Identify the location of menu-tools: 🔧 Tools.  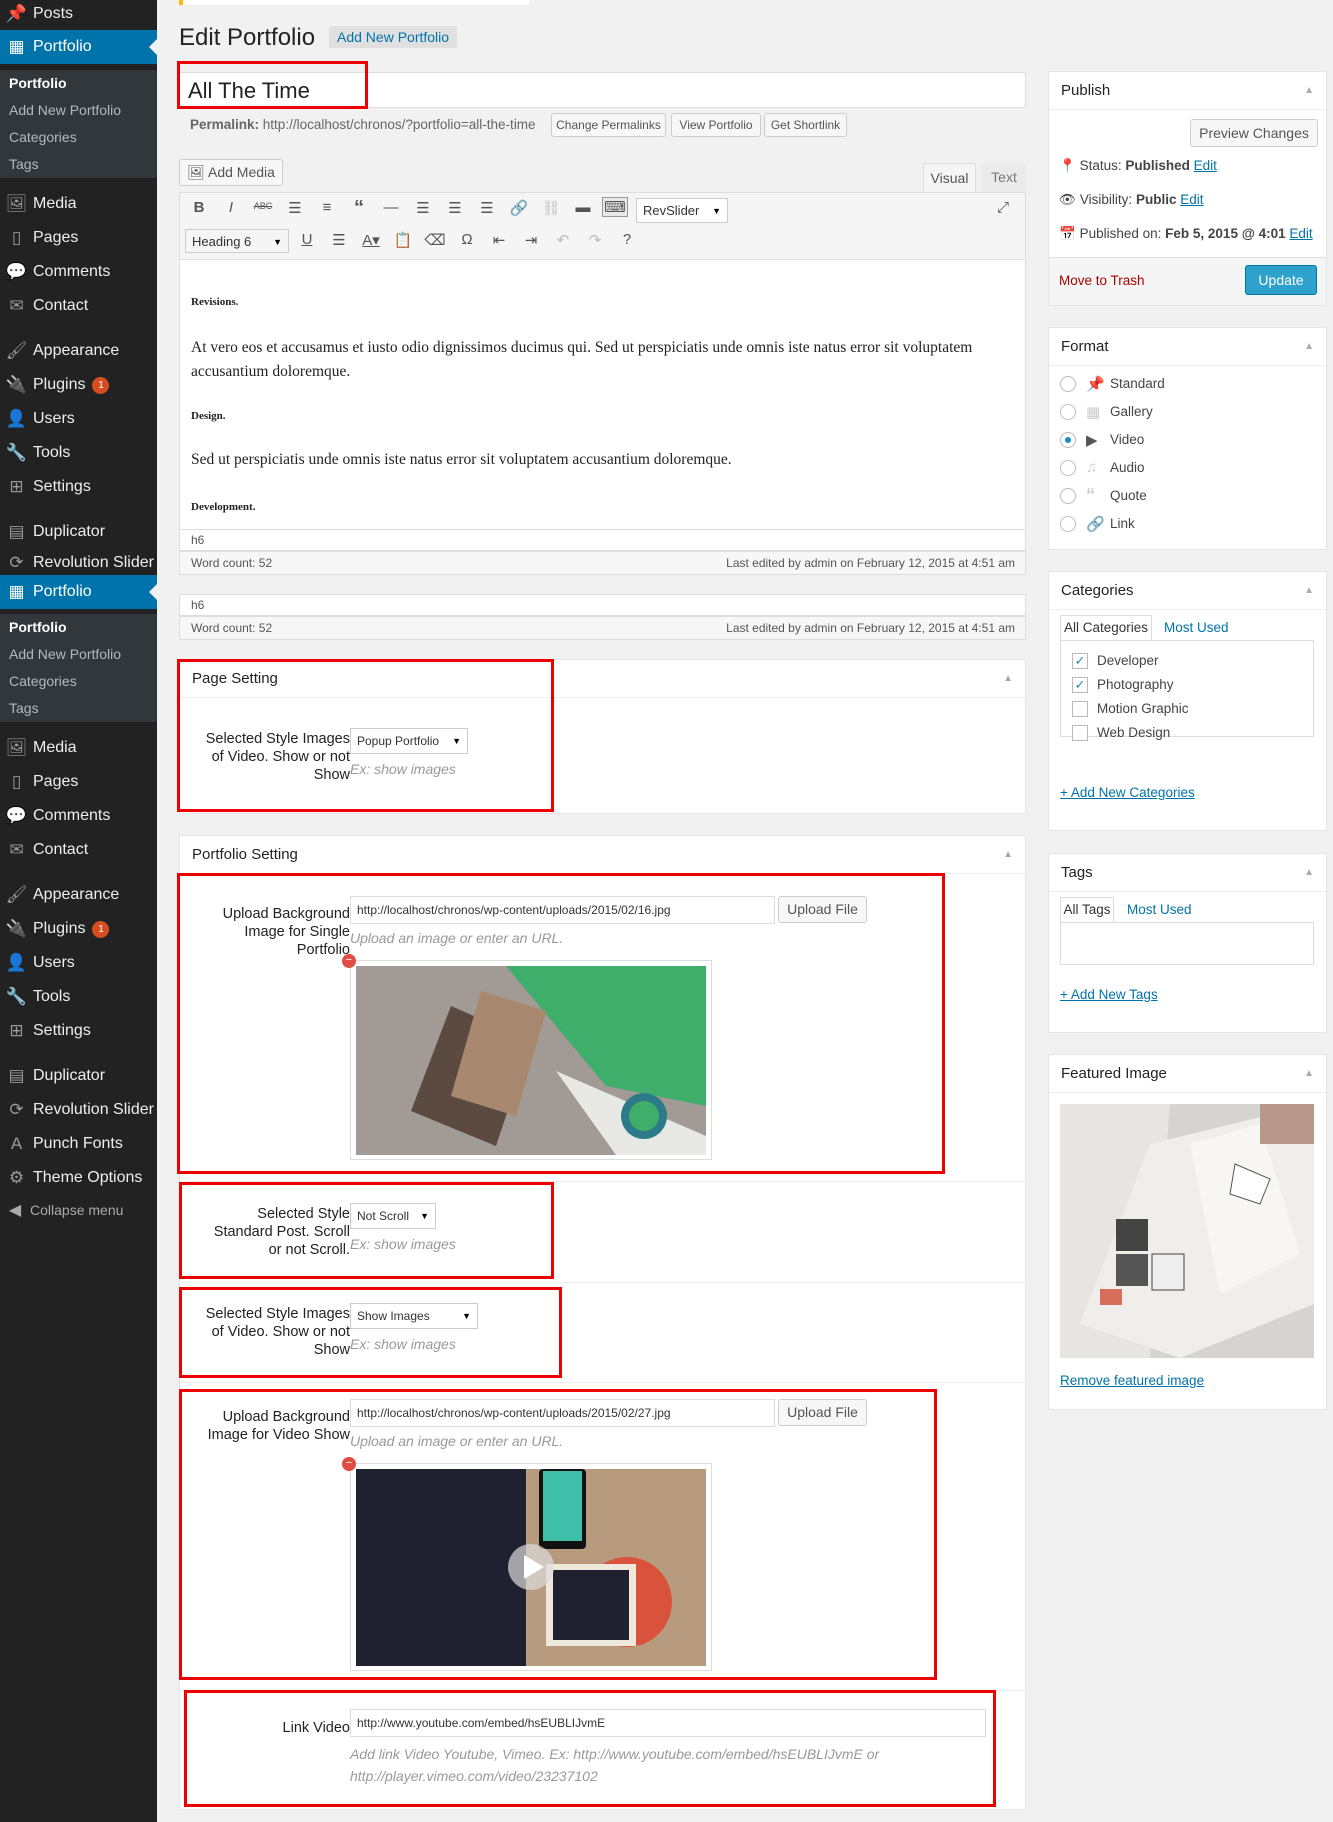
(78, 997).